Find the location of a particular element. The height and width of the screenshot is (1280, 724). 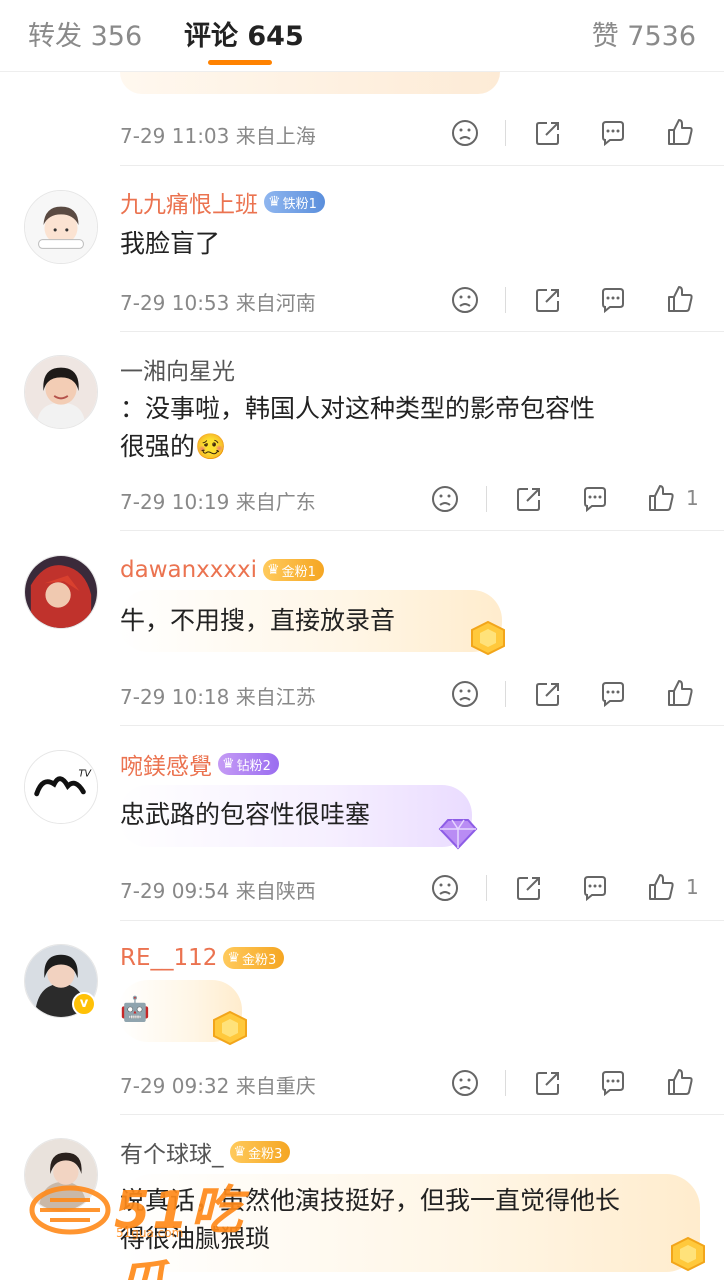

comment-text-line-1: ：没事啦，韩国人对这种类型的影帝包容性 is located at coordinates (358, 408).